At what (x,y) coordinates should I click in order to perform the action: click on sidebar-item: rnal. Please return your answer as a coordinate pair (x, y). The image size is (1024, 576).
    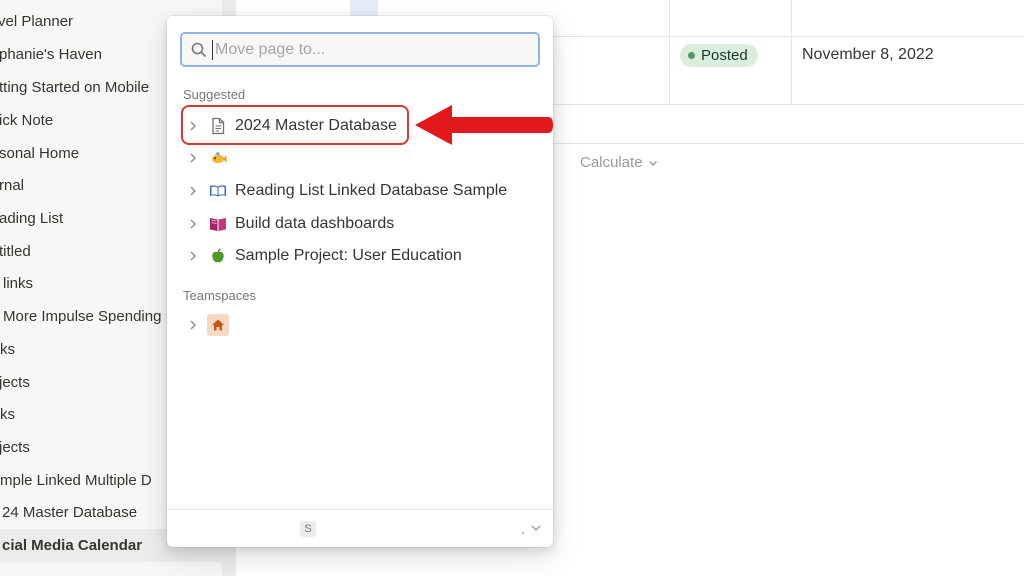
    Looking at the image, I should click on (12, 185).